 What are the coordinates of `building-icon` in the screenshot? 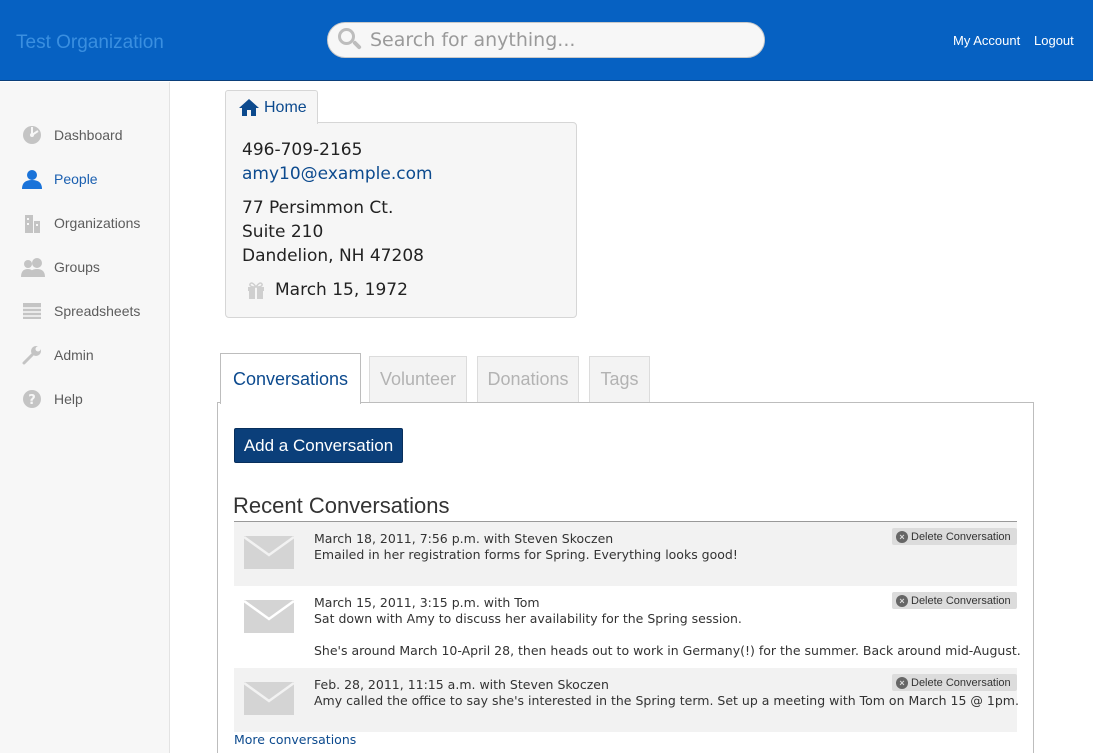 It's located at (32, 224).